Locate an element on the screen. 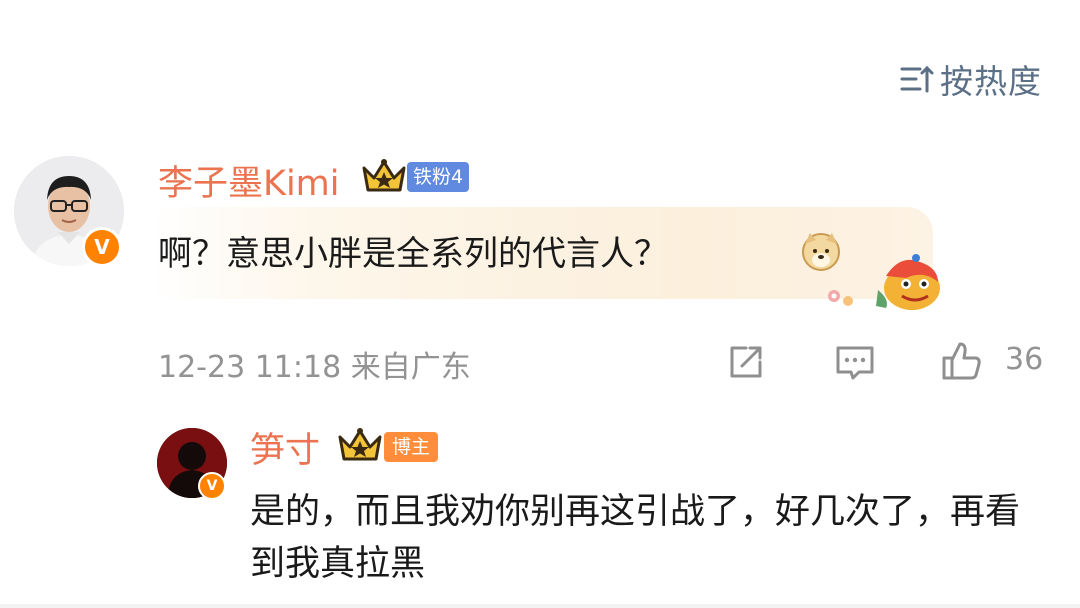 This screenshot has width=1080, height=608. divider is located at coordinates (540, 606).